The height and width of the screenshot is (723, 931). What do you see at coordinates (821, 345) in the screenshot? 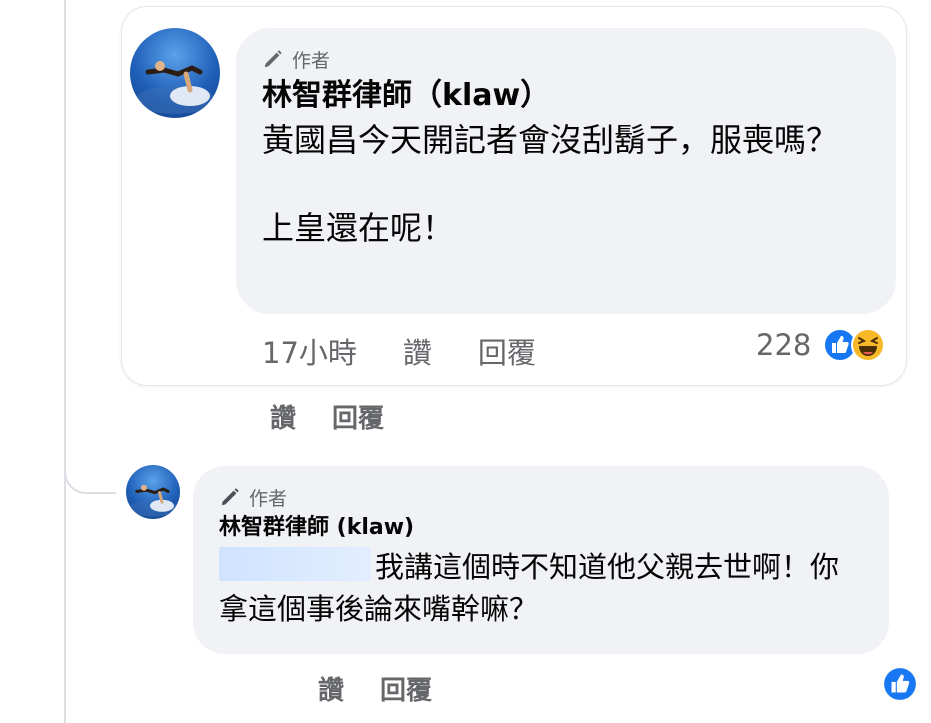
I see `reaction-summary: 228` at bounding box center [821, 345].